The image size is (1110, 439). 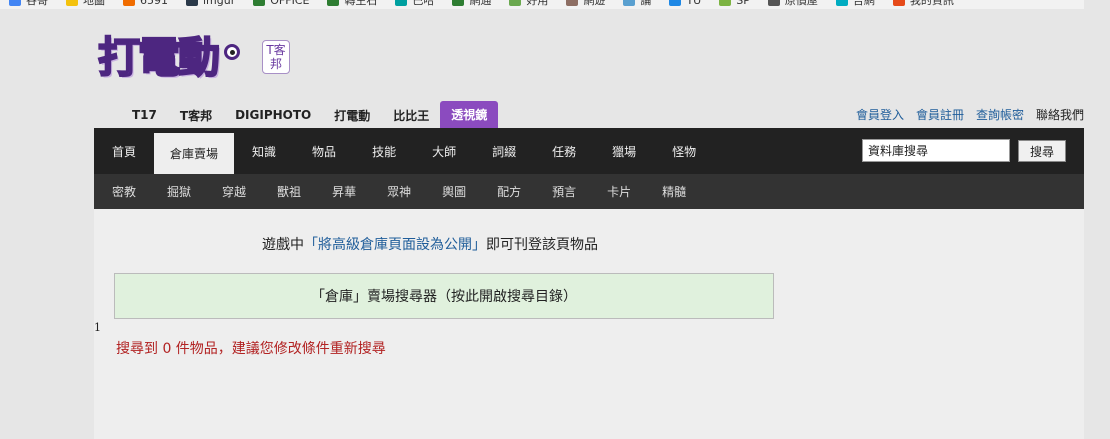 I want to click on notice-text-pre: 遊戲中, so click(x=283, y=245).